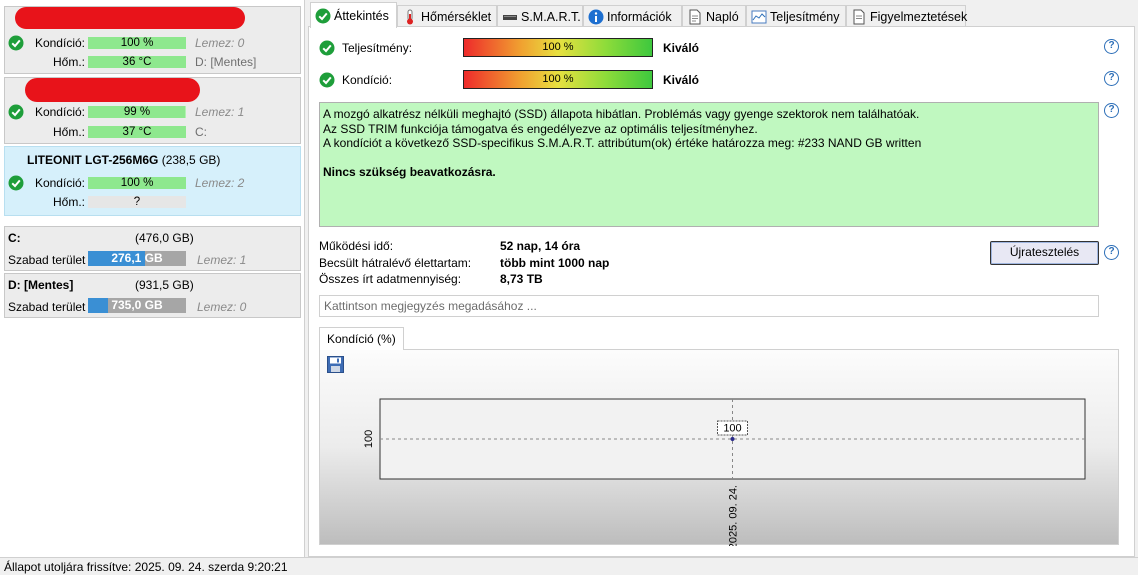 This screenshot has width=1138, height=575. What do you see at coordinates (906, 16) in the screenshot?
I see `tab-alerts: Figyelmeztetések` at bounding box center [906, 16].